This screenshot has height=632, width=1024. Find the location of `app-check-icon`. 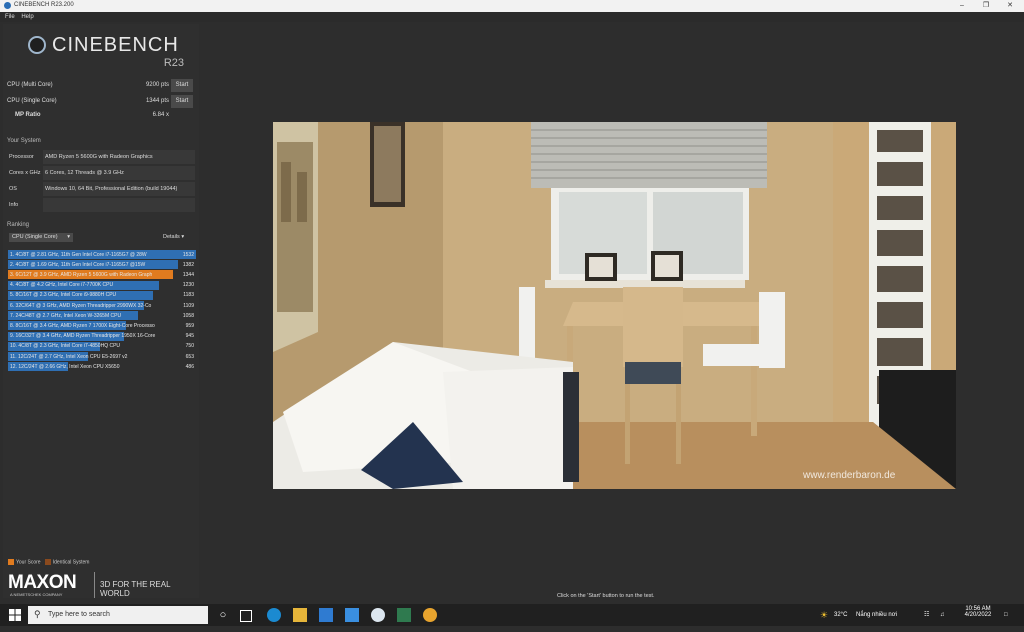

app-check-icon is located at coordinates (404, 615).